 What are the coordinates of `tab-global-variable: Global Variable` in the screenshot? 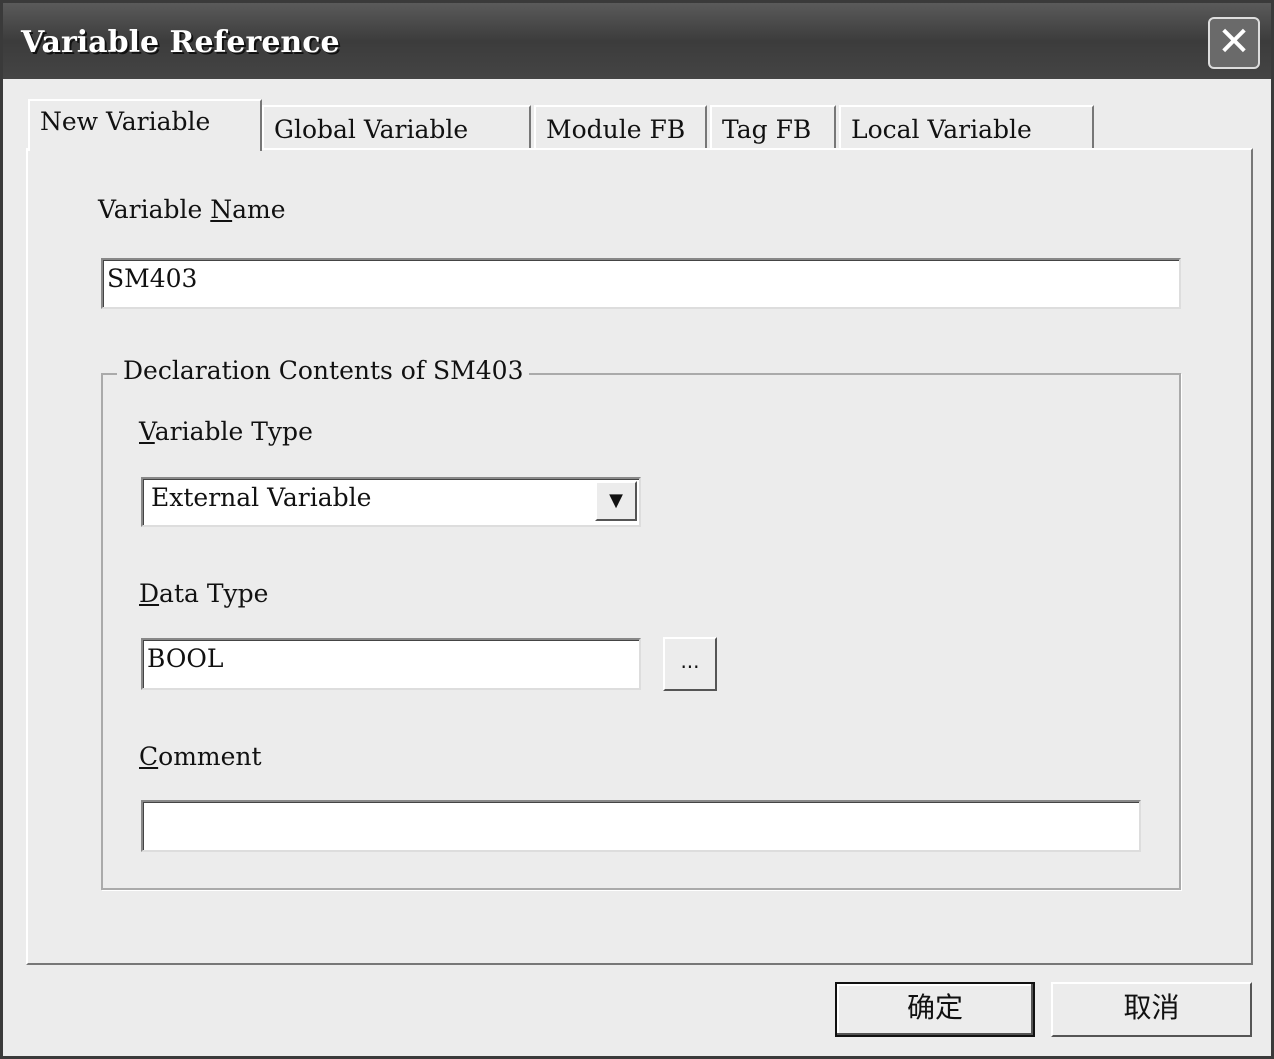 It's located at (396, 127).